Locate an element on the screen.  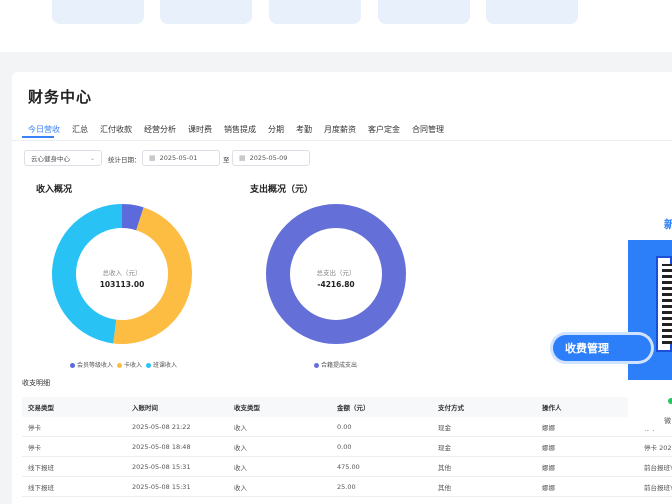
tab-class-fee: 课时费 is located at coordinates (200, 132).